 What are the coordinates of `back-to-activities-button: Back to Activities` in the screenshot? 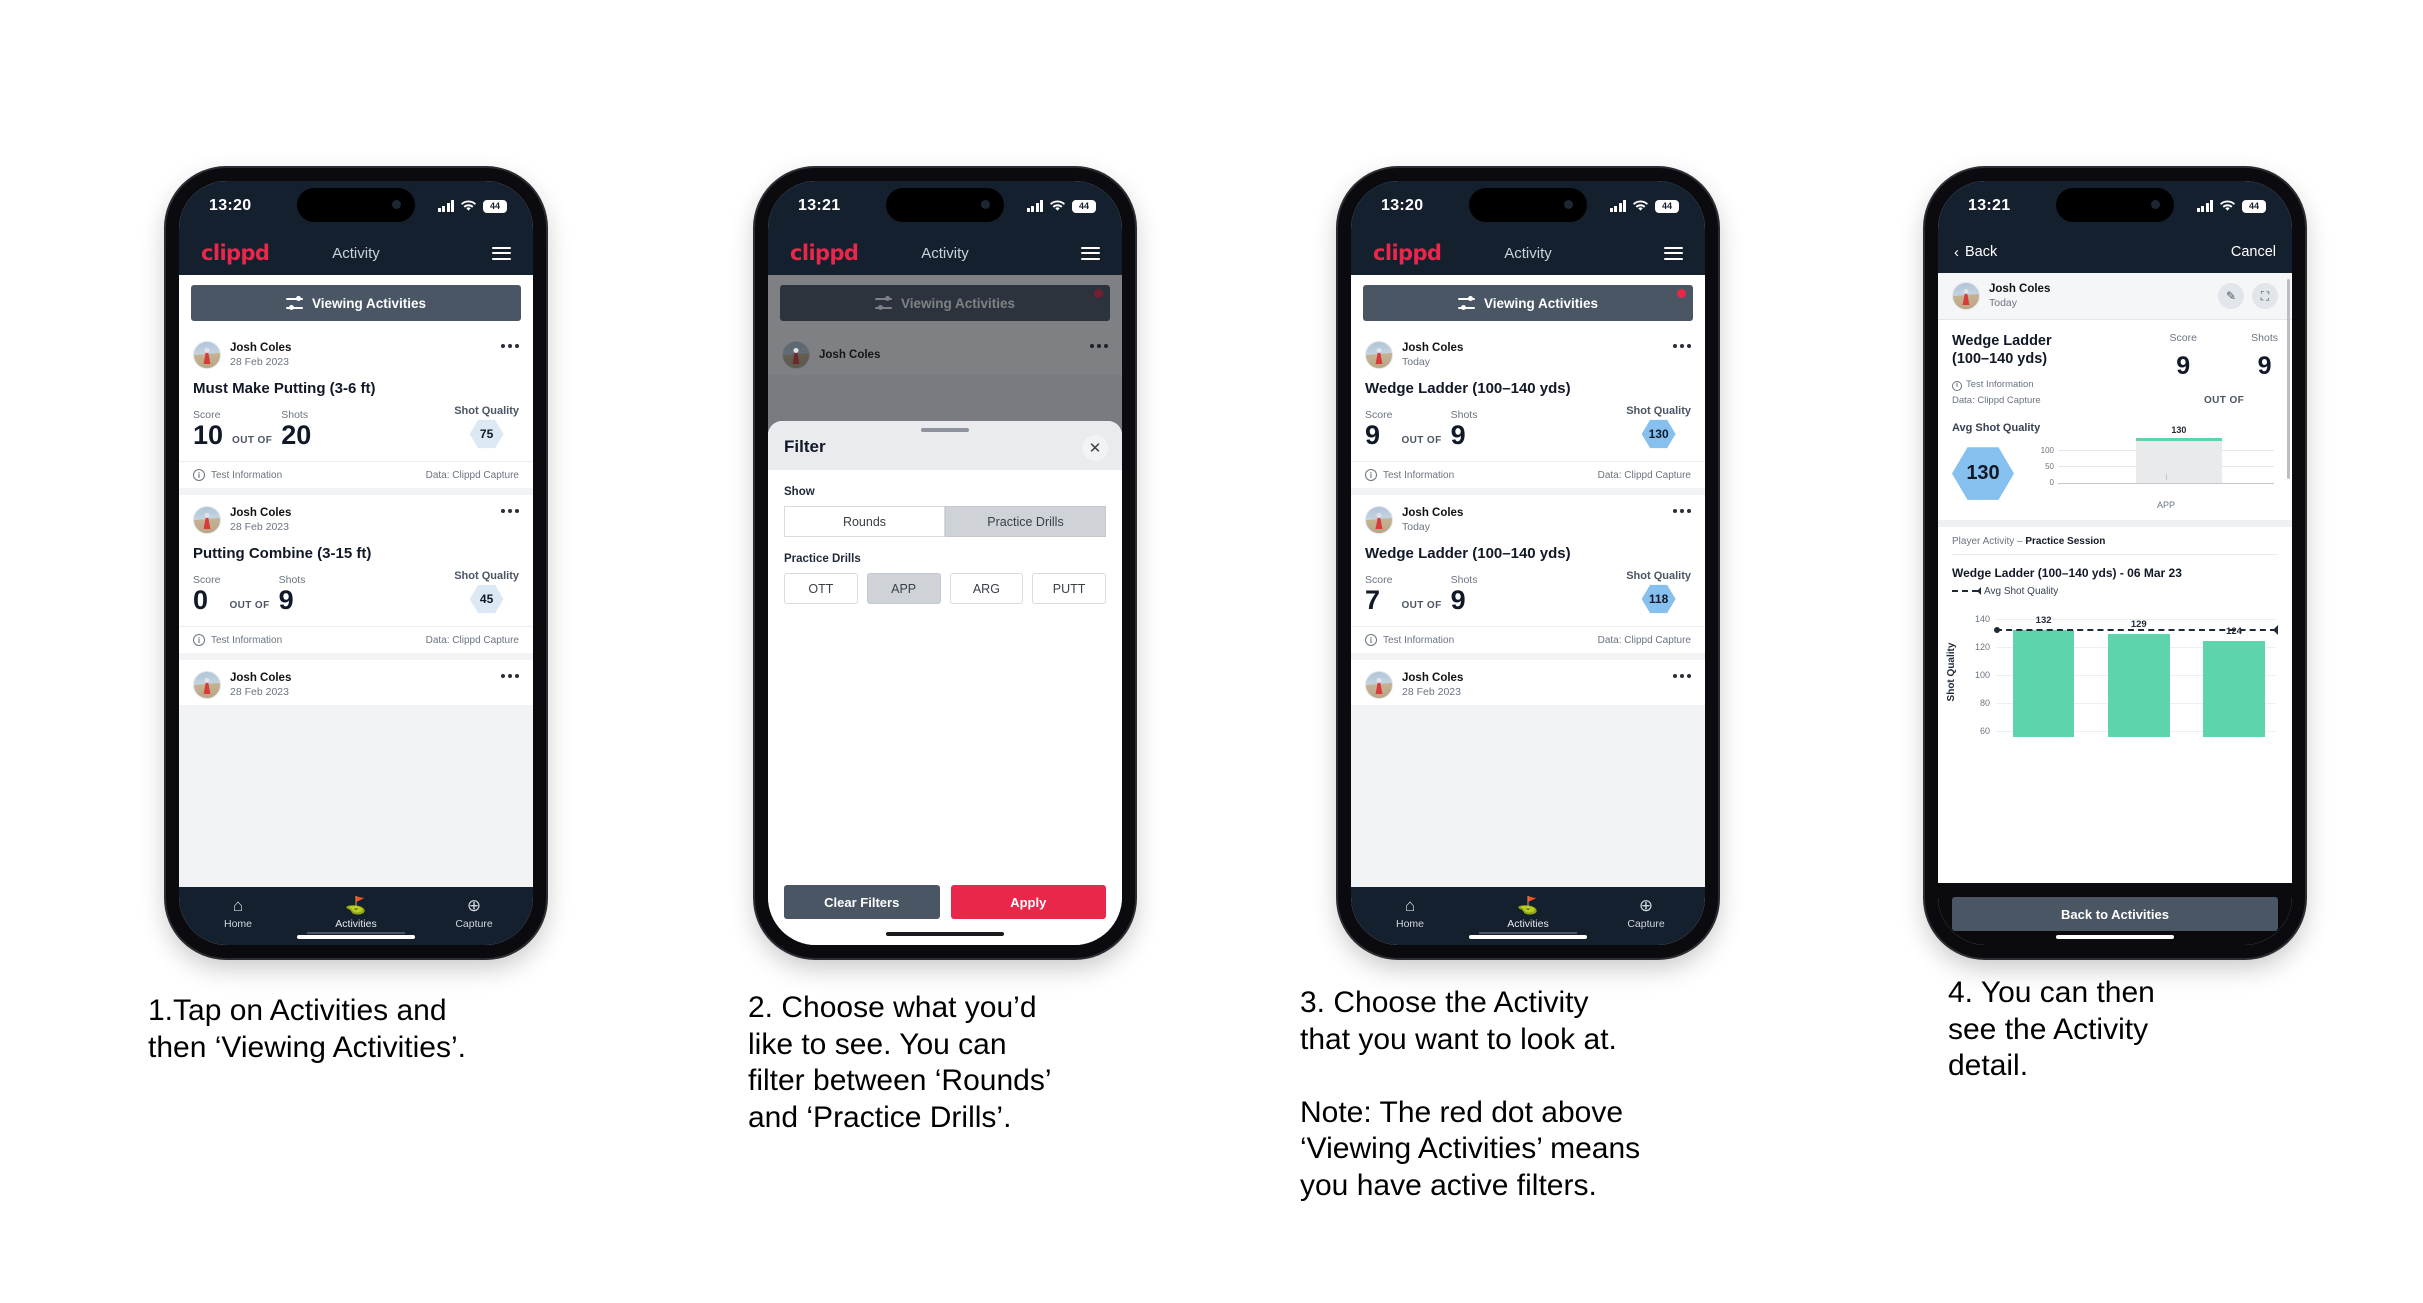 It's located at (2115, 914).